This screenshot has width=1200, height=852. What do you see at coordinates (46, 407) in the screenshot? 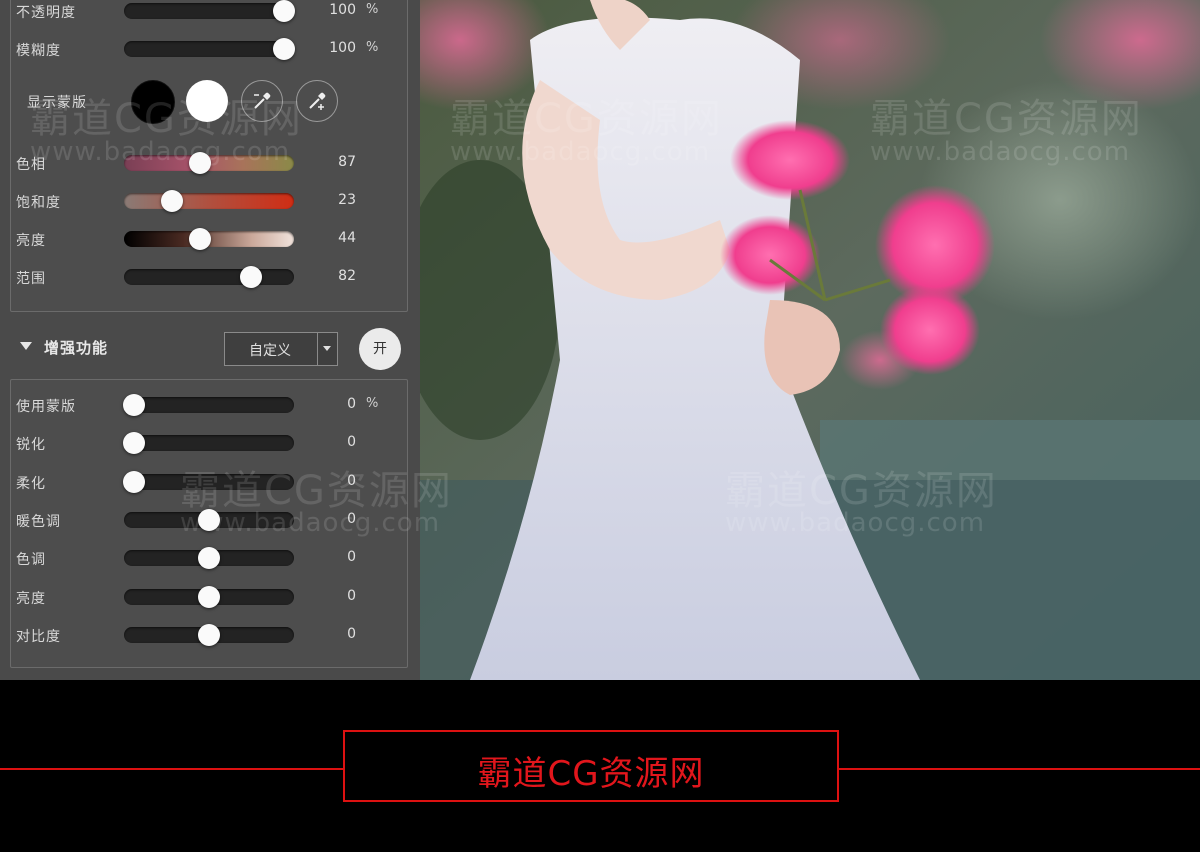
I see `slider-label: 使用蒙版` at bounding box center [46, 407].